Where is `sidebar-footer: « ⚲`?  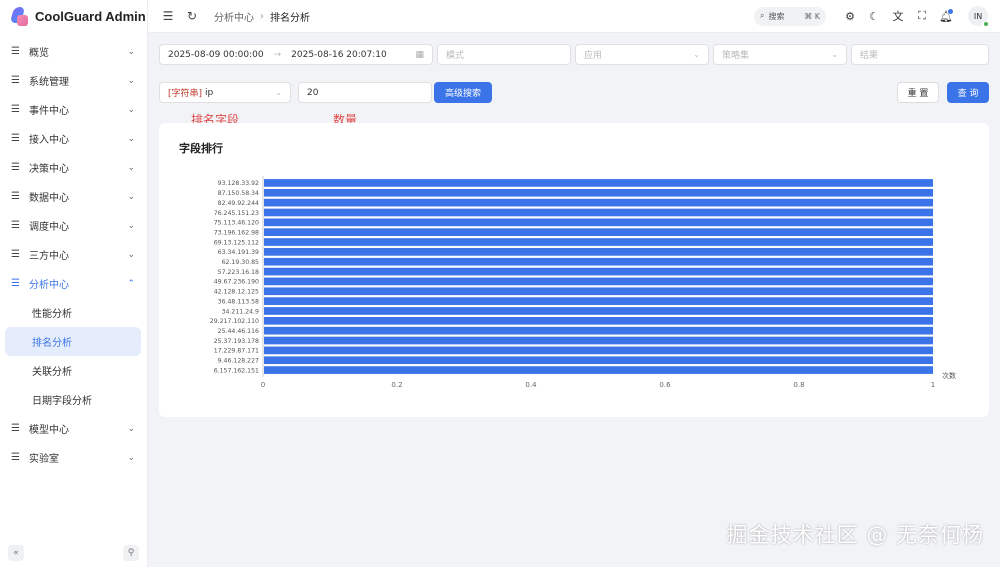
sidebar-footer: « ⚲ is located at coordinates (73, 553).